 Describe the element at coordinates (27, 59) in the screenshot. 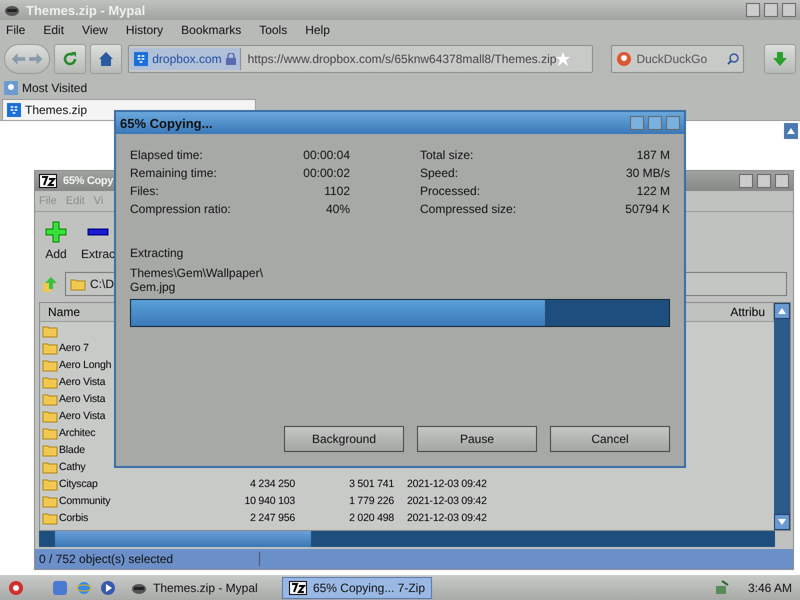

I see `back-button` at that location.